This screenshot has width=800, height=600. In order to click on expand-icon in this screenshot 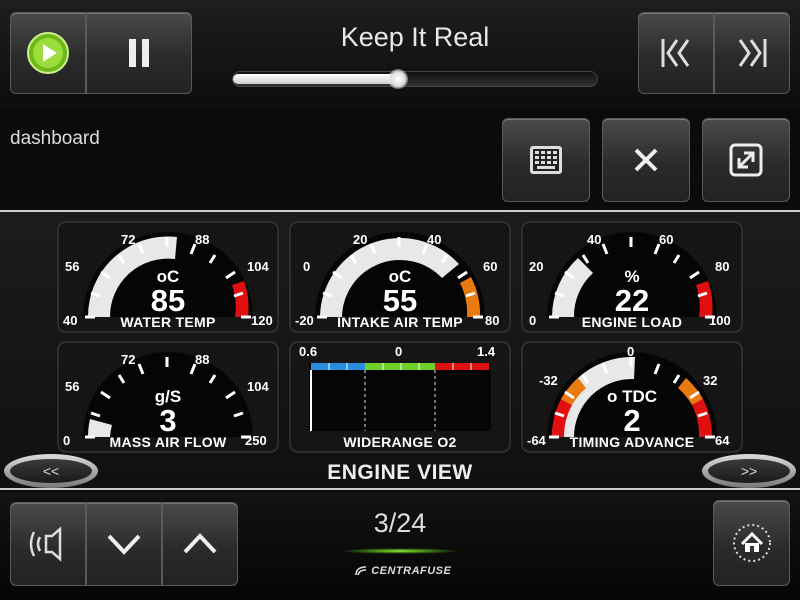, I will do `click(746, 160)`.